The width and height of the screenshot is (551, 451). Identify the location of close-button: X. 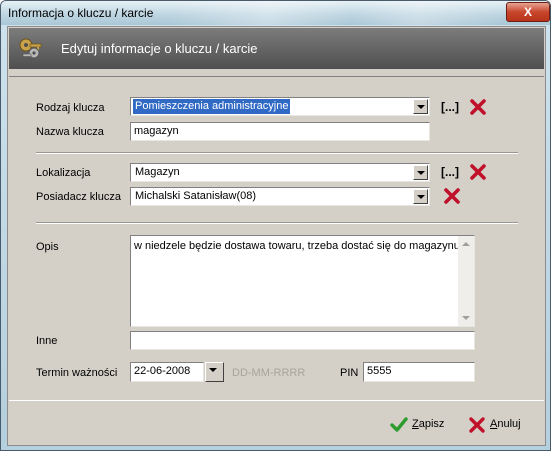
(528, 12).